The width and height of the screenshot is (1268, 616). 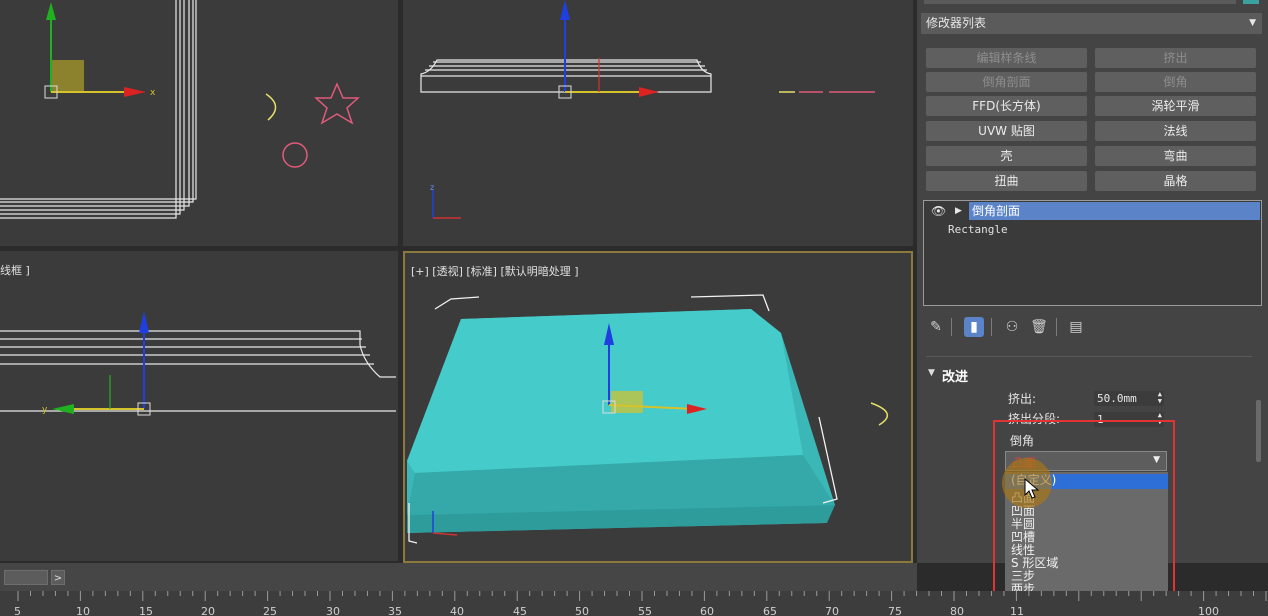 What do you see at coordinates (938, 211) in the screenshot?
I see `eye-icon: 👁` at bounding box center [938, 211].